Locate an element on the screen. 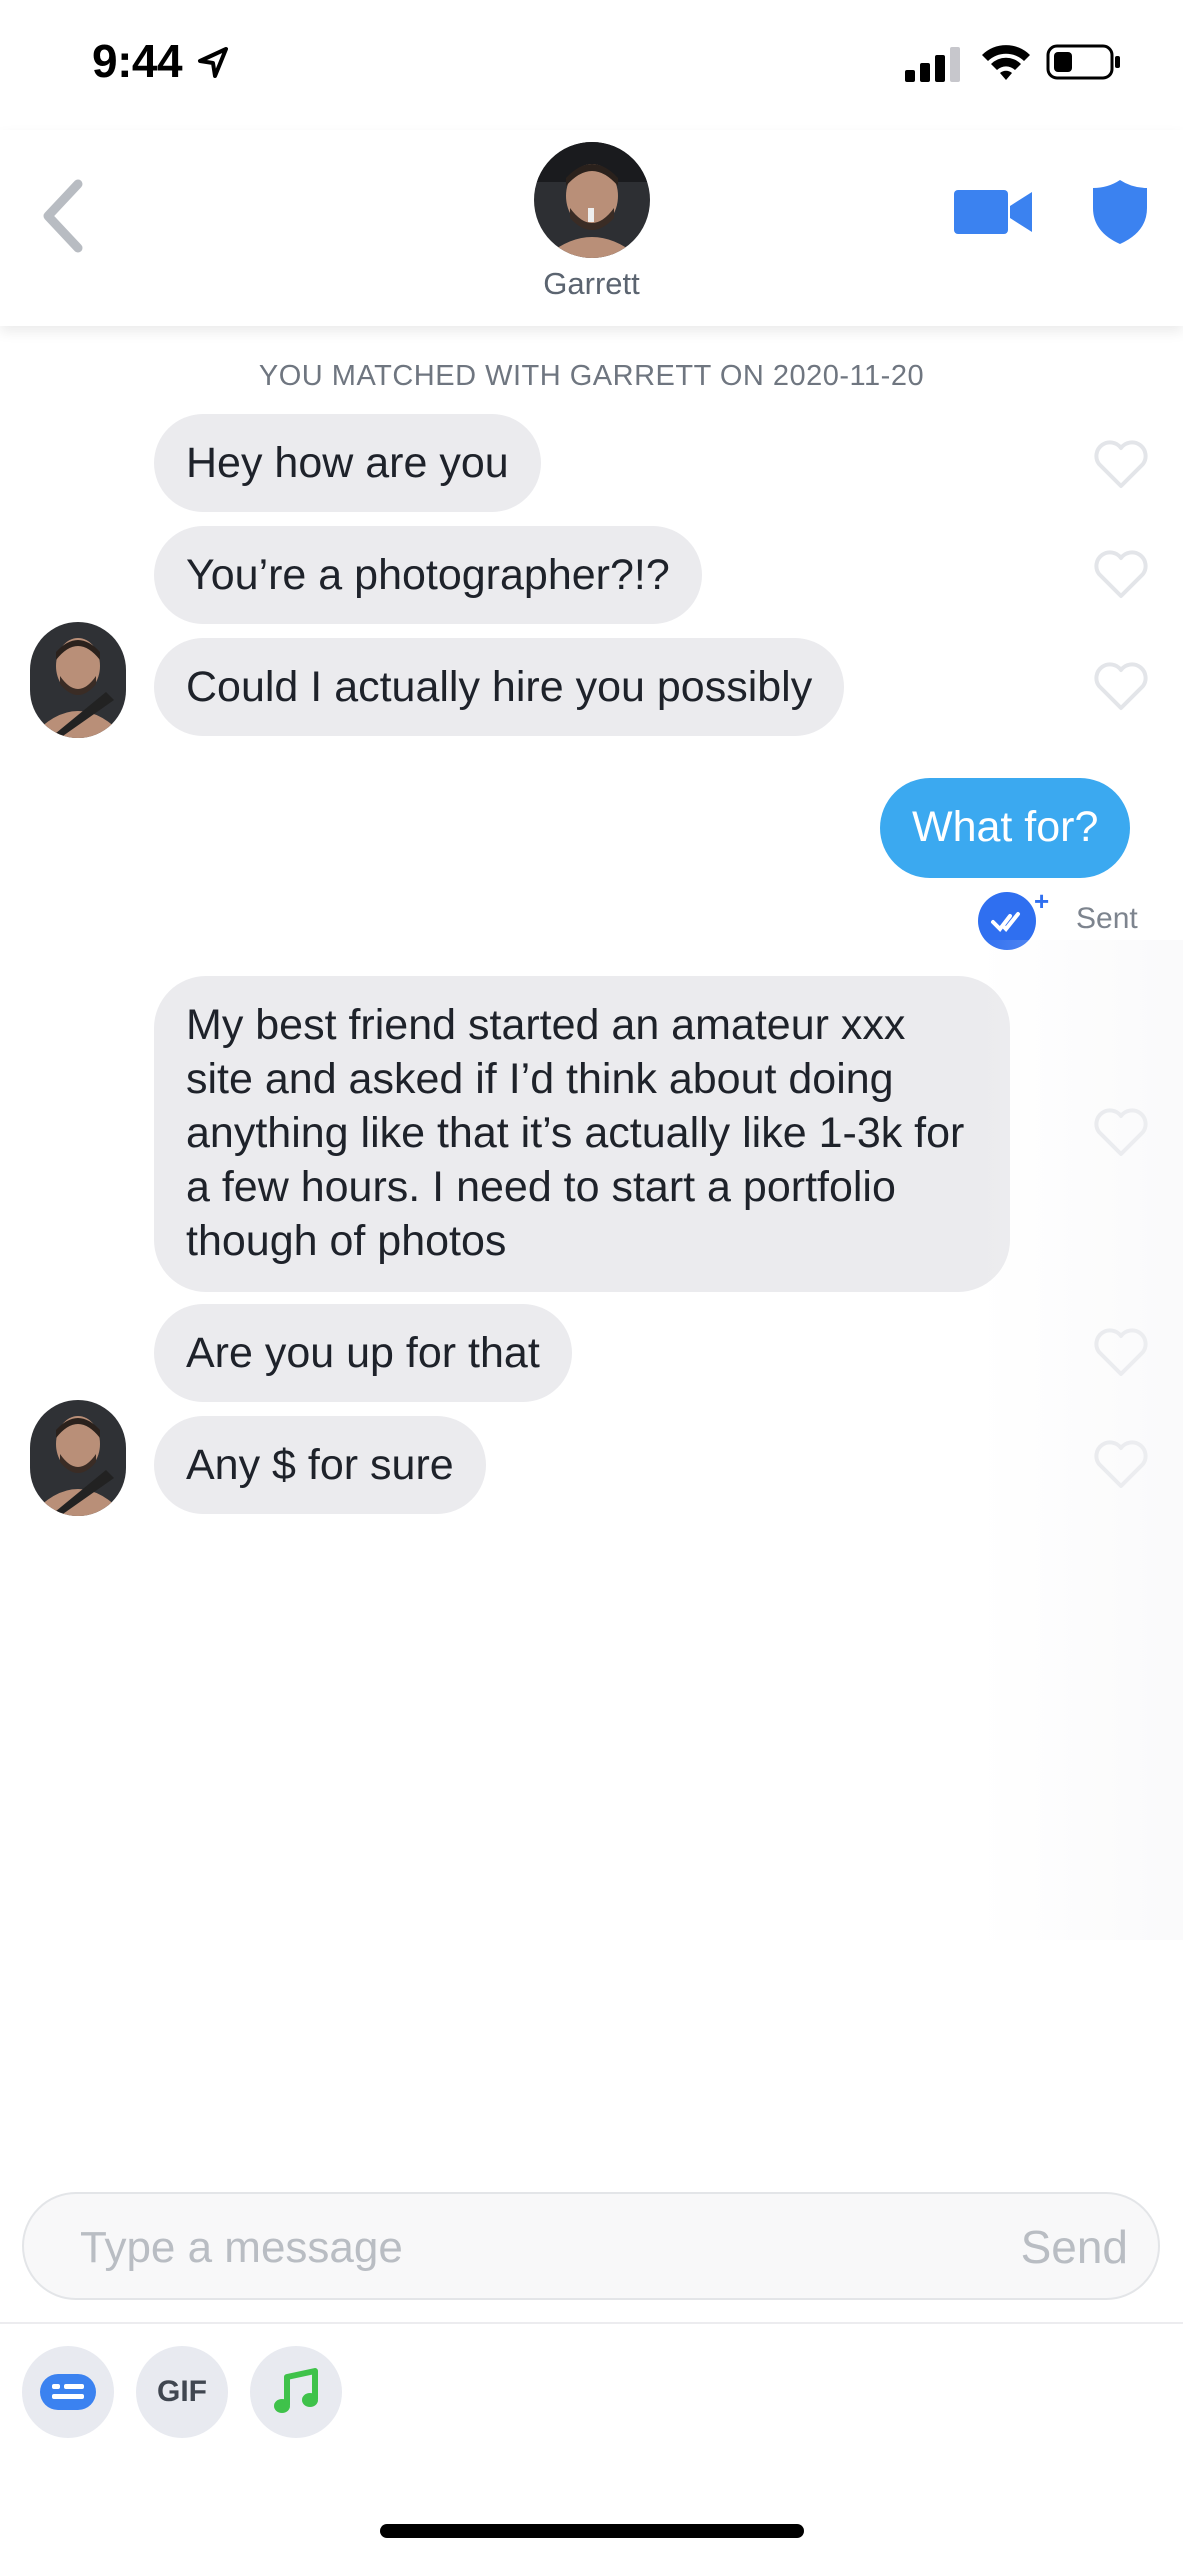 Image resolution: width=1183 pixels, height=2560 pixels. music-button is located at coordinates (296, 2392).